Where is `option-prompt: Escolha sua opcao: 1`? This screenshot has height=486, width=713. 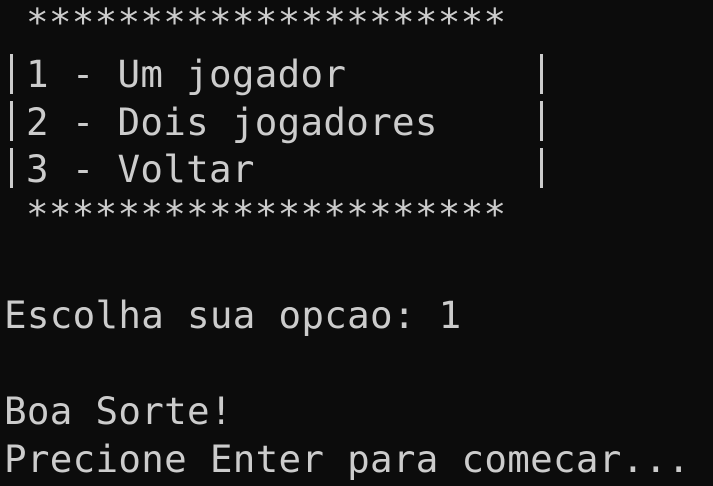 option-prompt: Escolha sua opcao: 1 is located at coordinates (233, 315).